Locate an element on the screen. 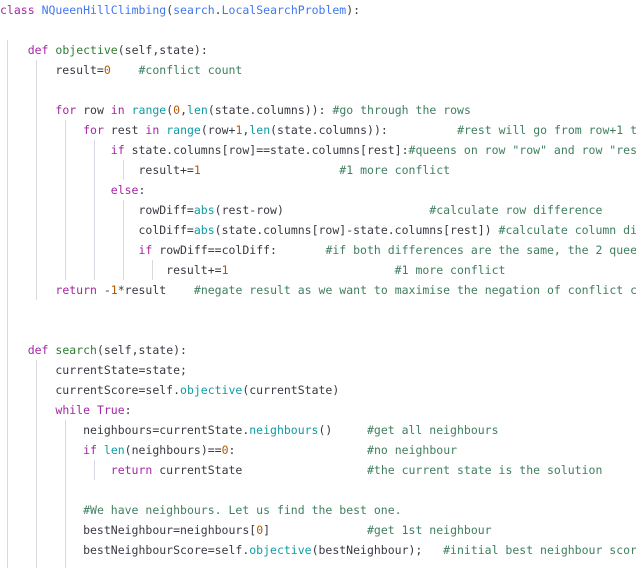  code-token: ): is located at coordinates (353, 10).